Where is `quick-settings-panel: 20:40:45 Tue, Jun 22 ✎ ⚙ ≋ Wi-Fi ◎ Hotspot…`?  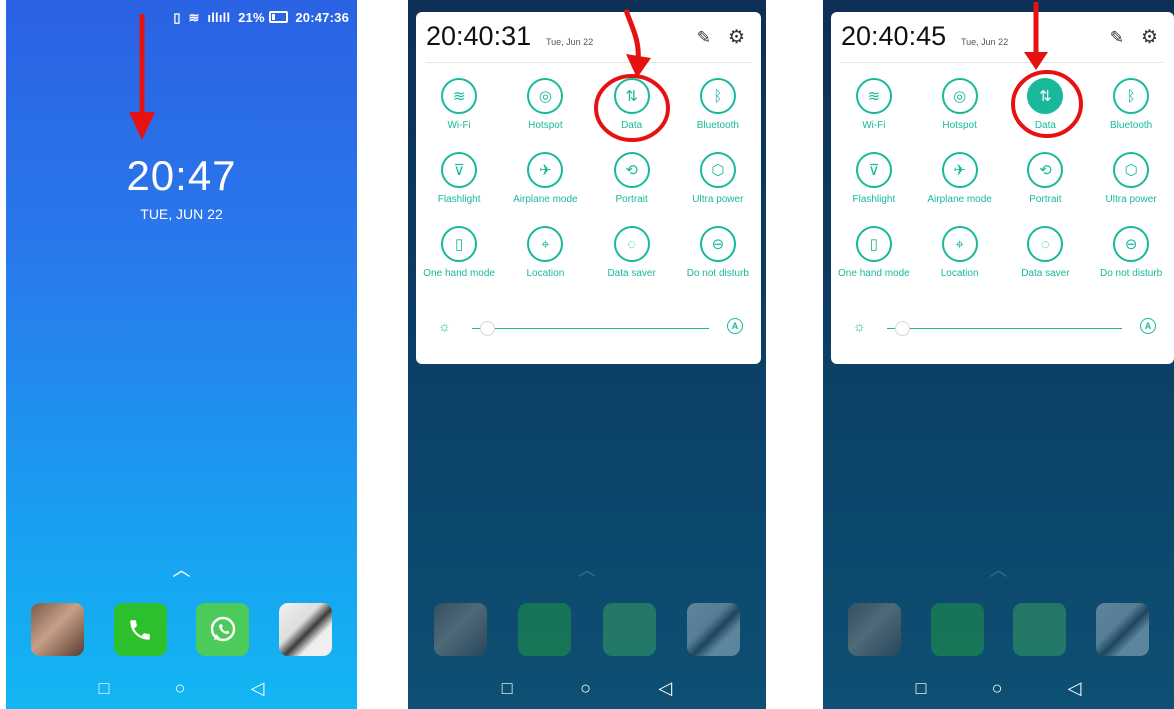 quick-settings-panel: 20:40:45 Tue, Jun 22 ✎ ⚙ ≋ Wi-Fi ◎ Hotspot… is located at coordinates (1002, 188).